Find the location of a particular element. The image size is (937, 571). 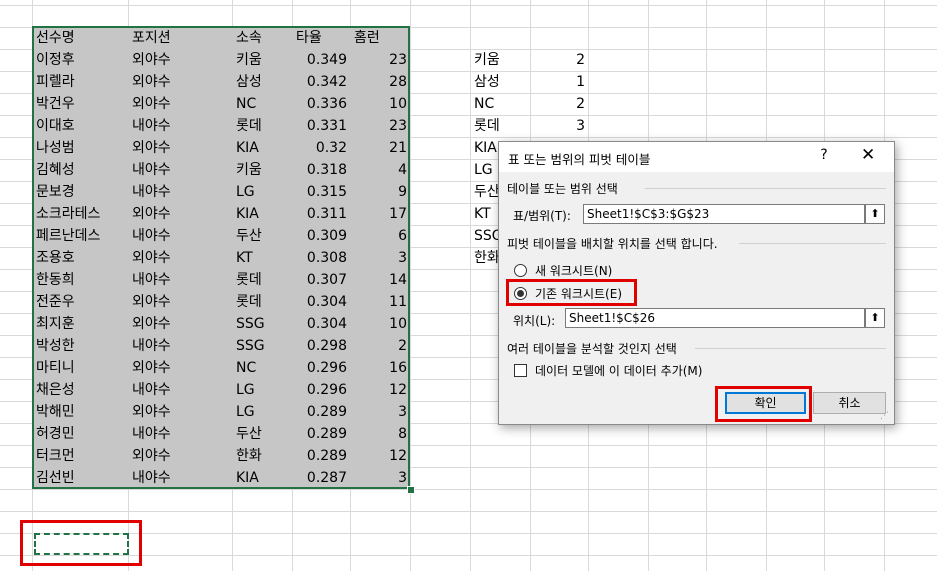

cell-avg: 0.331 is located at coordinates (321, 126).